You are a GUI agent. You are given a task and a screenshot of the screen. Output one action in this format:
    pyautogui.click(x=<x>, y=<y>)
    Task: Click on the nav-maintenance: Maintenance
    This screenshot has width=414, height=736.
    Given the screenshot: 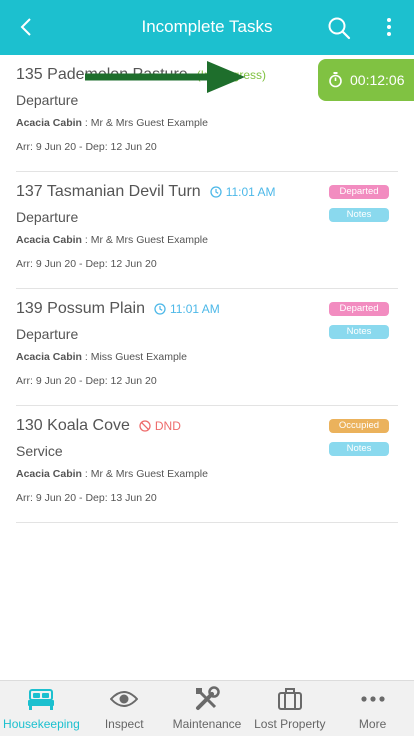 What is the action you would take?
    pyautogui.click(x=207, y=708)
    